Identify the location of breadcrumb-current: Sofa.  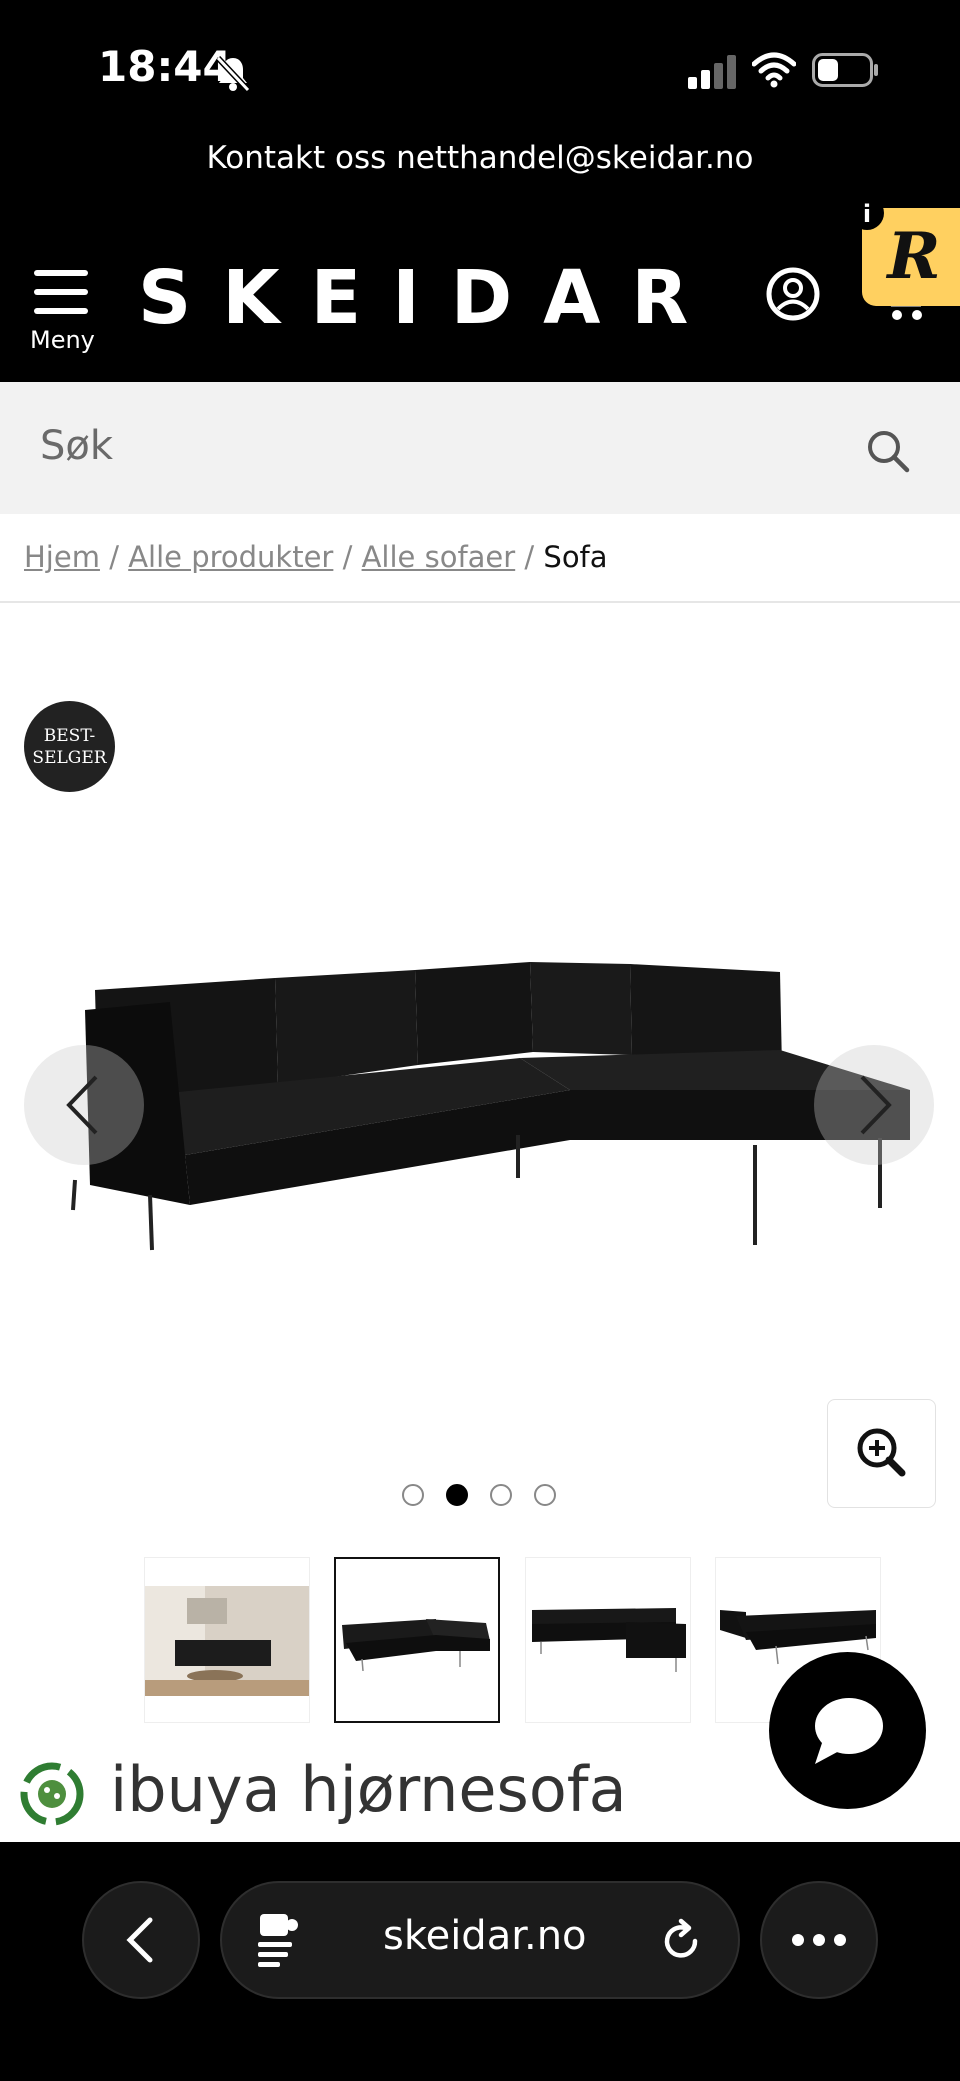
(575, 557).